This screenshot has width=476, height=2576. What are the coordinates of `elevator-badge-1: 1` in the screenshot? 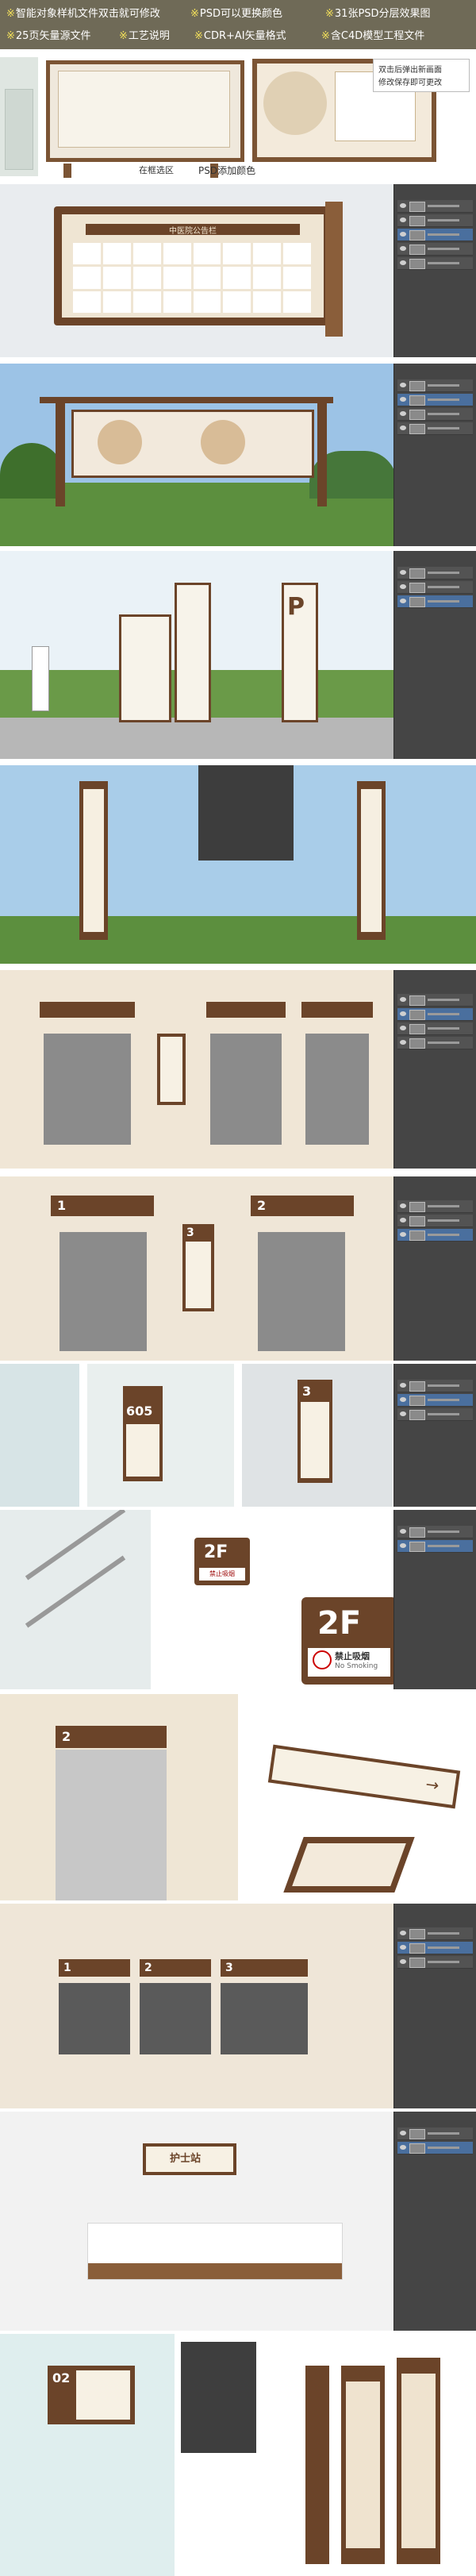 It's located at (102, 1206).